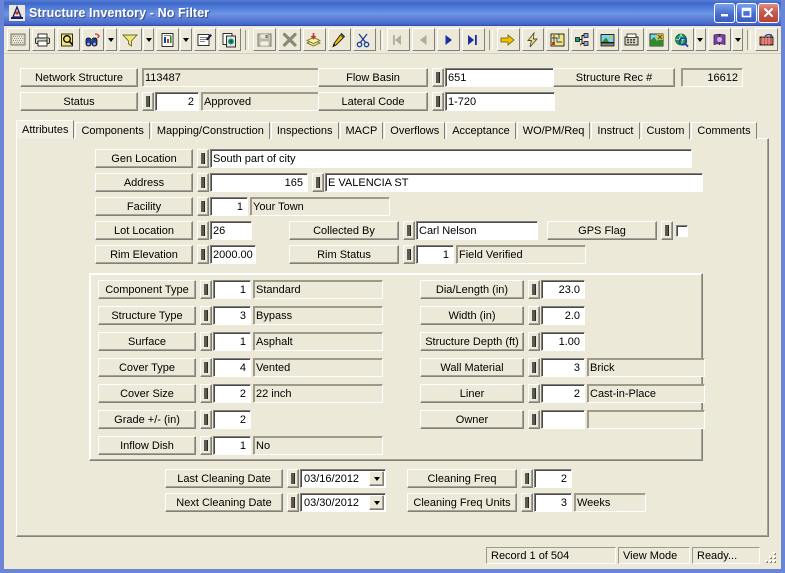 The width and height of the screenshot is (785, 573). Describe the element at coordinates (527, 478) in the screenshot. I see `cleaning-freq-lookup-button` at that location.